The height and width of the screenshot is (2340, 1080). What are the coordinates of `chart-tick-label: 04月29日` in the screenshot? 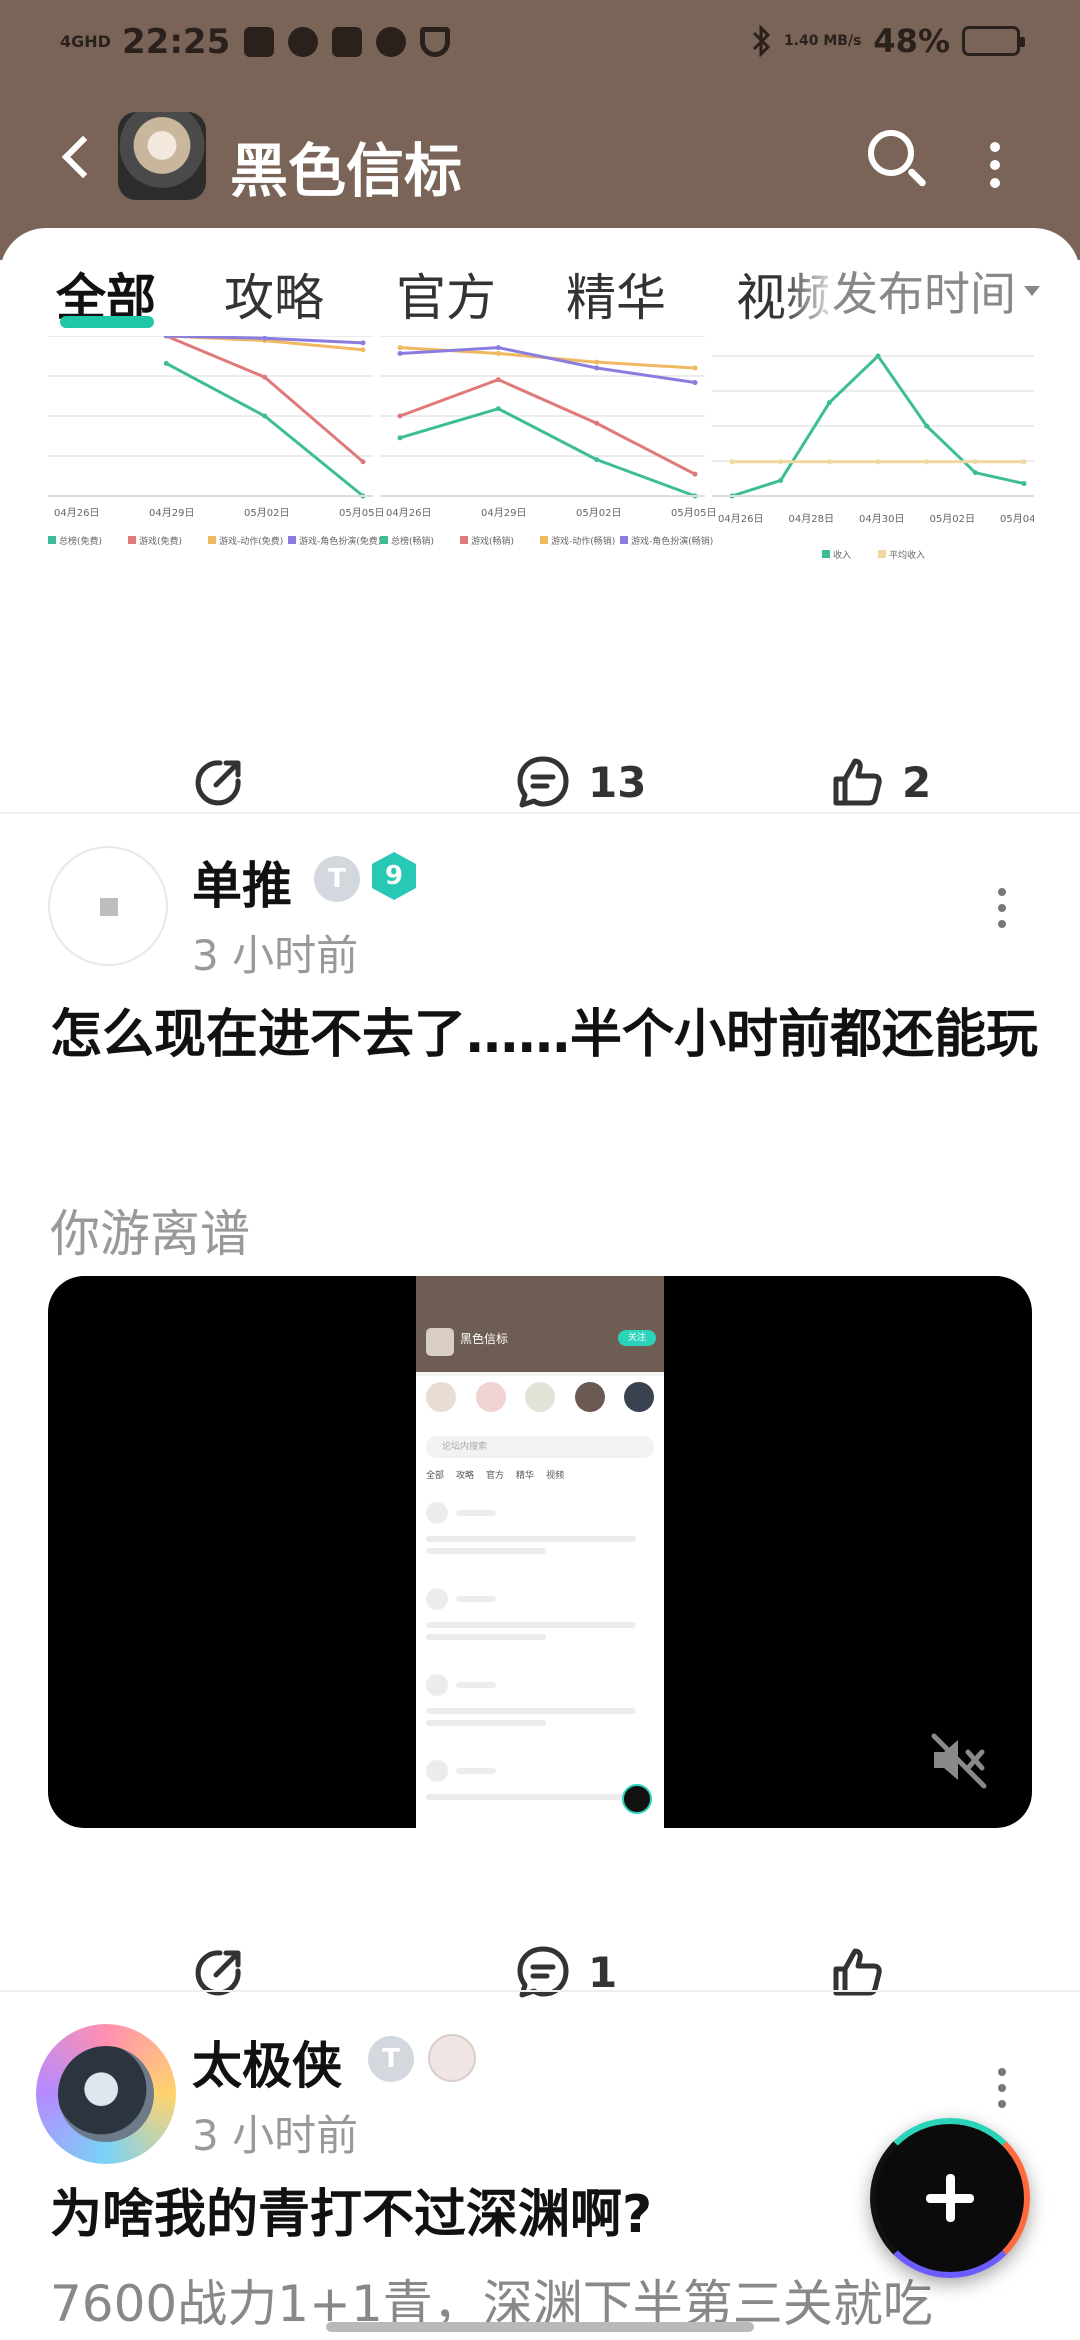 It's located at (171, 513).